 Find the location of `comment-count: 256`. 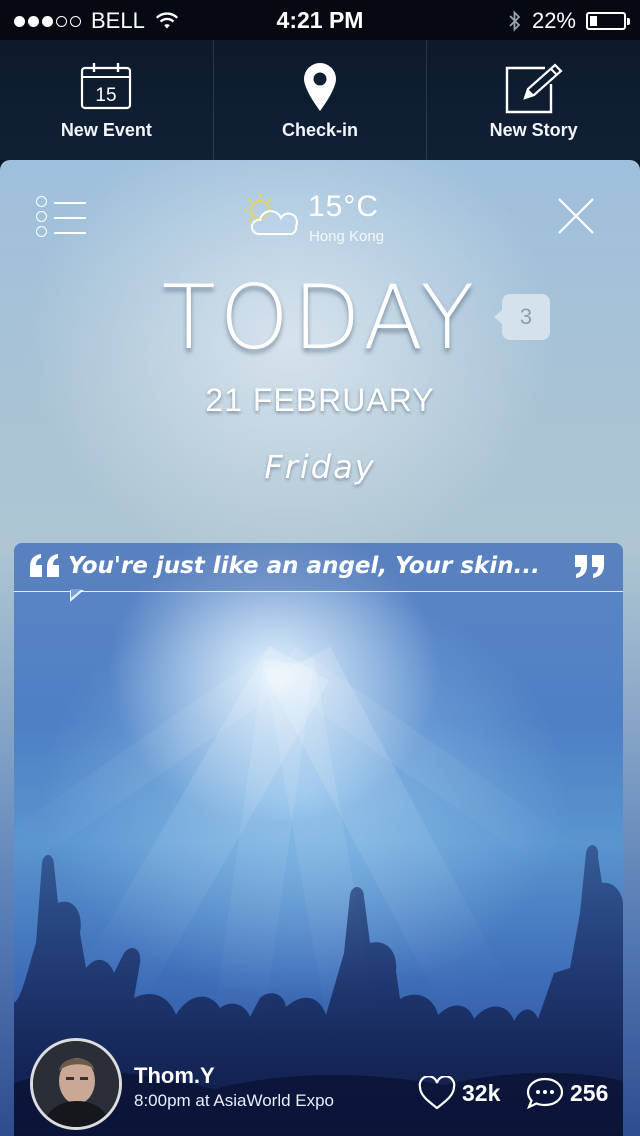

comment-count: 256 is located at coordinates (589, 1092).